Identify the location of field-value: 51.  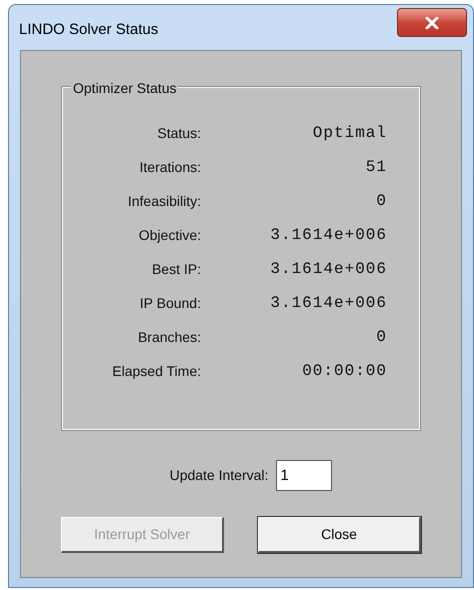
(375, 167).